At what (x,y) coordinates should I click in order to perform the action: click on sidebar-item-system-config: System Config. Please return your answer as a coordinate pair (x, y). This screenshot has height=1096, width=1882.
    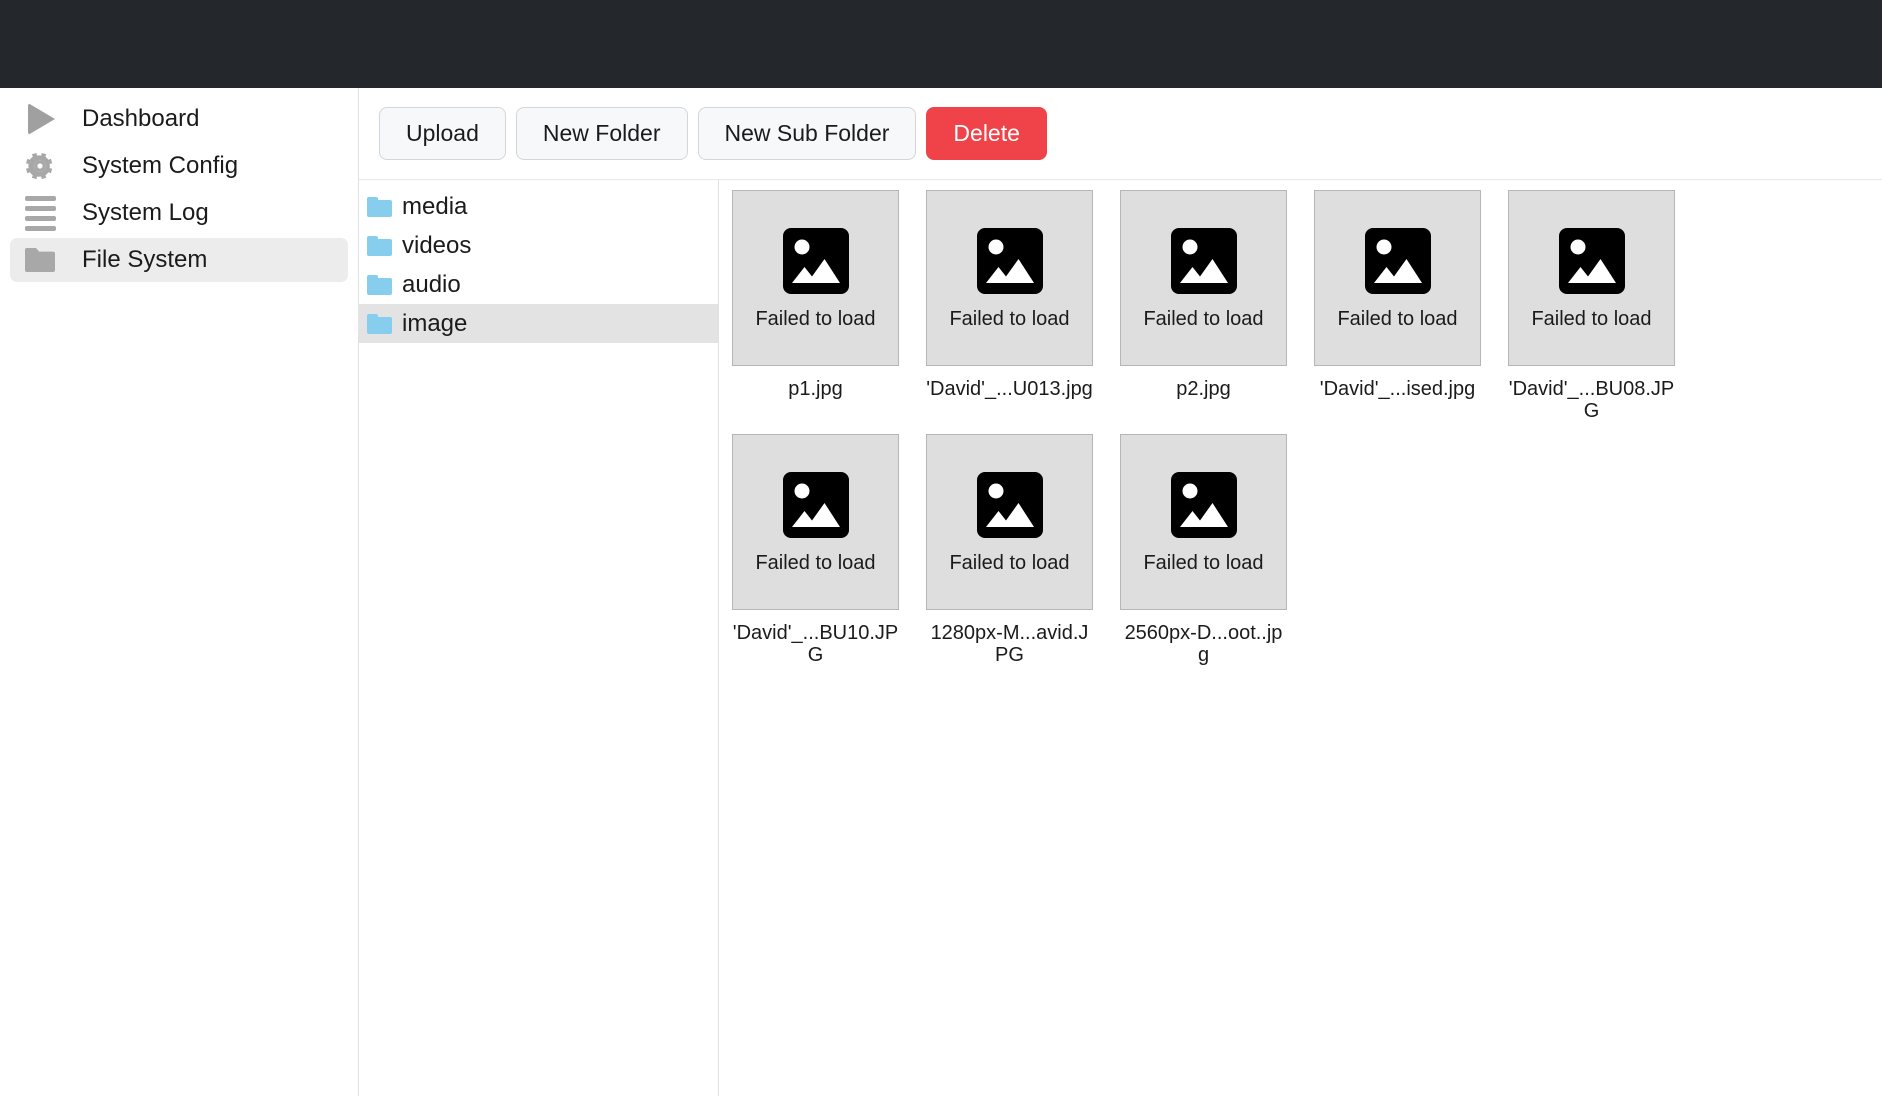
    Looking at the image, I should click on (179, 166).